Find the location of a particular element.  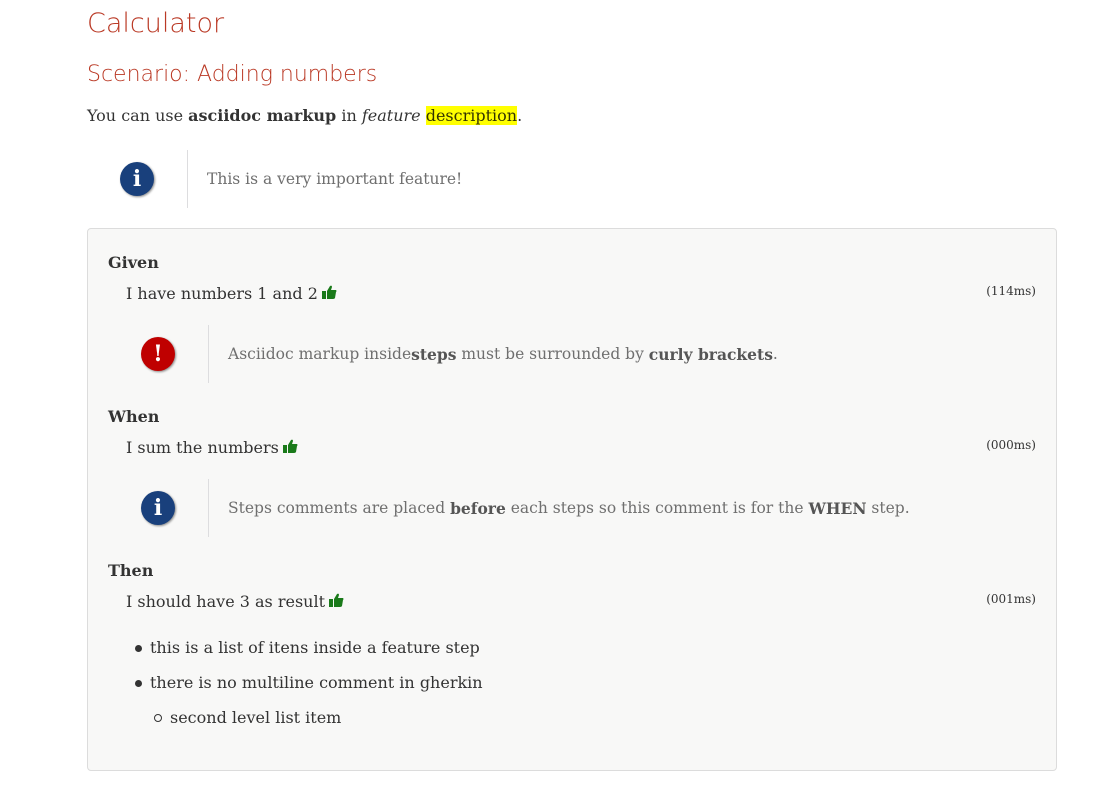

when-step-text: I sum the numbers is located at coordinates (202, 447).